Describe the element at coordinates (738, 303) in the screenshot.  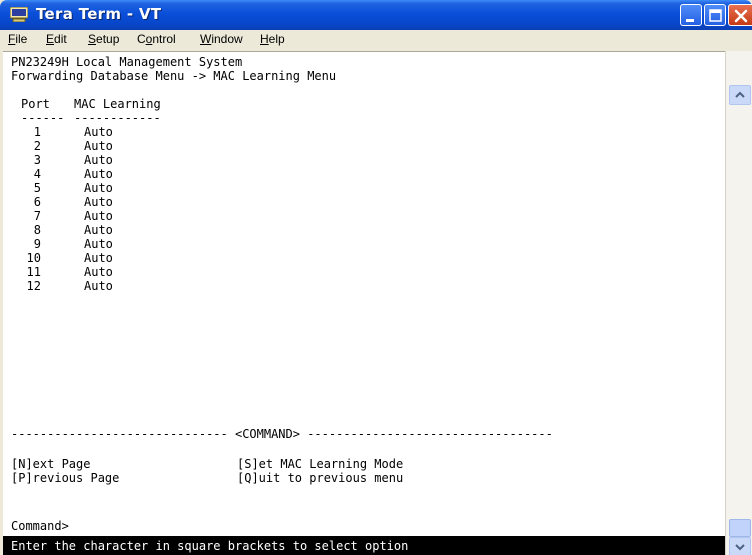
I see `vertical-scrollbar` at that location.